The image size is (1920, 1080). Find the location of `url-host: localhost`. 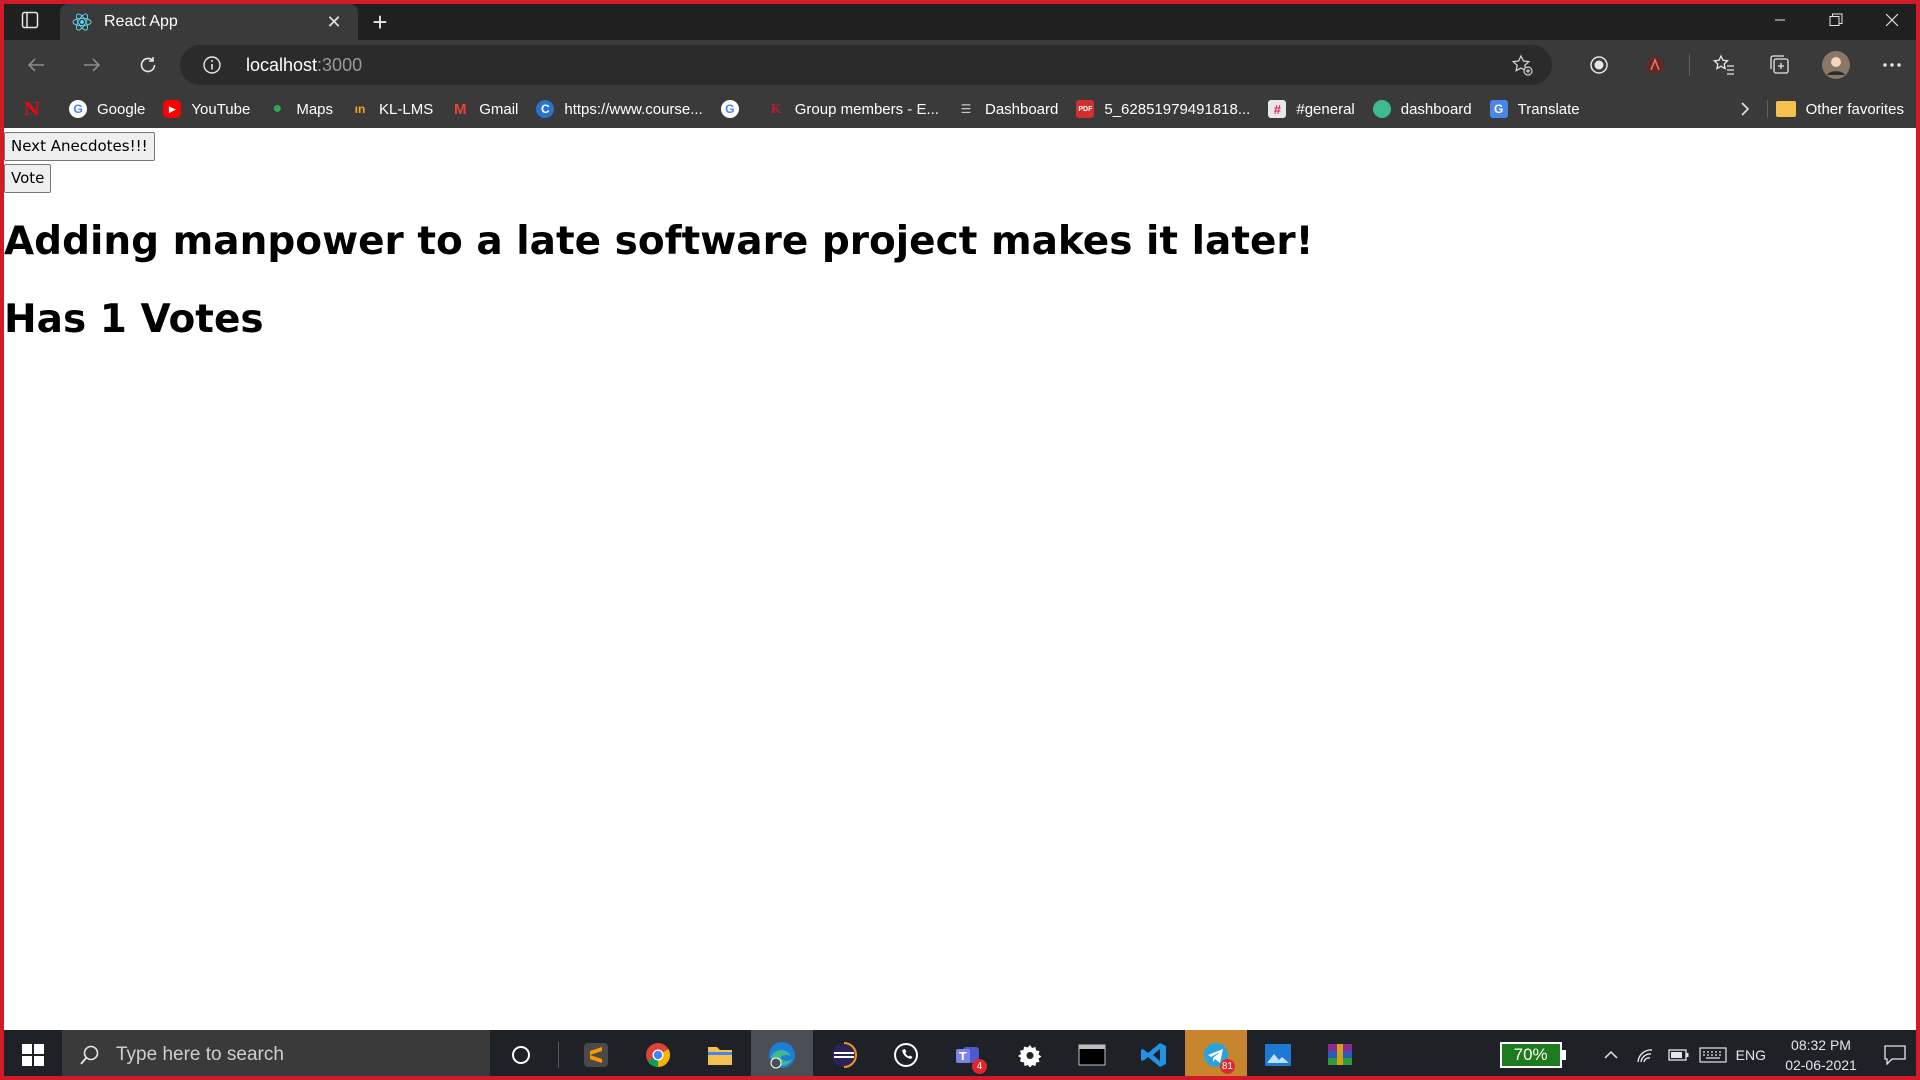

url-host: localhost is located at coordinates (282, 64).